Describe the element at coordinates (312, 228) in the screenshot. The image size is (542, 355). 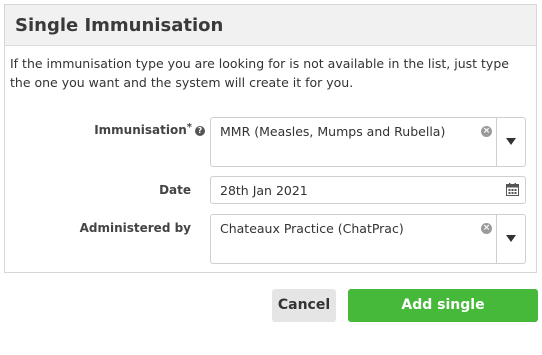
I see `administered-by-value: Chateaux Practice (ChatPrac)` at that location.